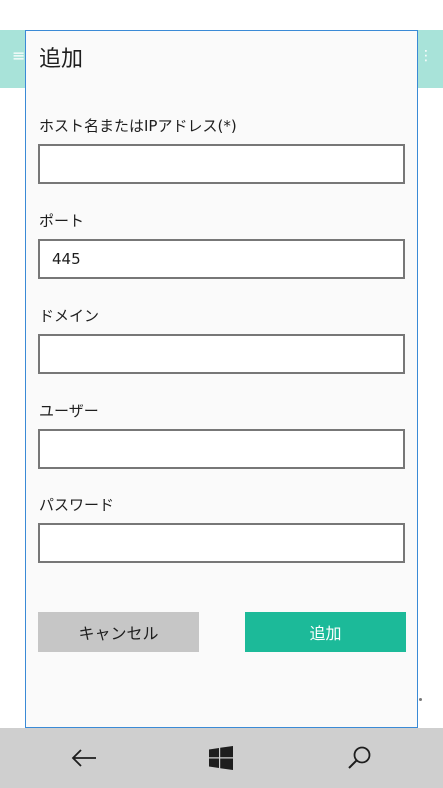 This screenshot has width=443, height=788. What do you see at coordinates (221, 449) in the screenshot?
I see `user-input` at bounding box center [221, 449].